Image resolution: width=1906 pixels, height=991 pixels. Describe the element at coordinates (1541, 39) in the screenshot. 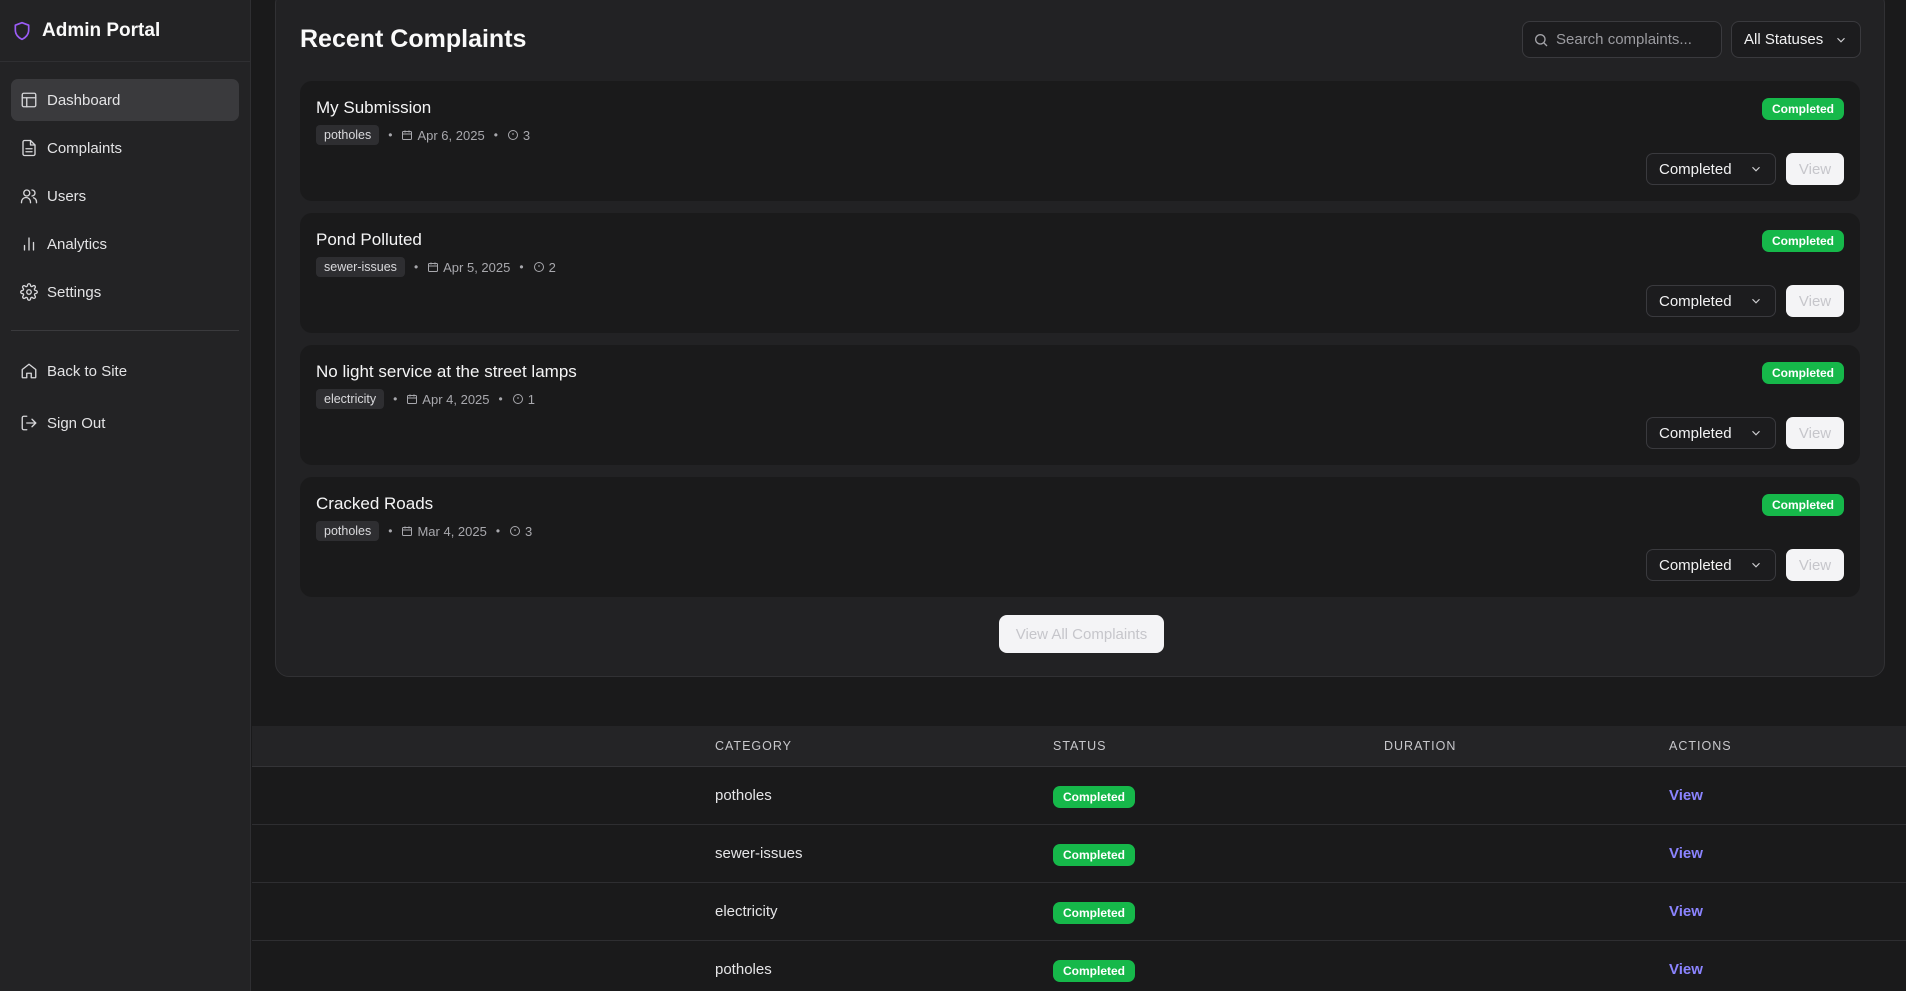

I see `search-icon` at that location.